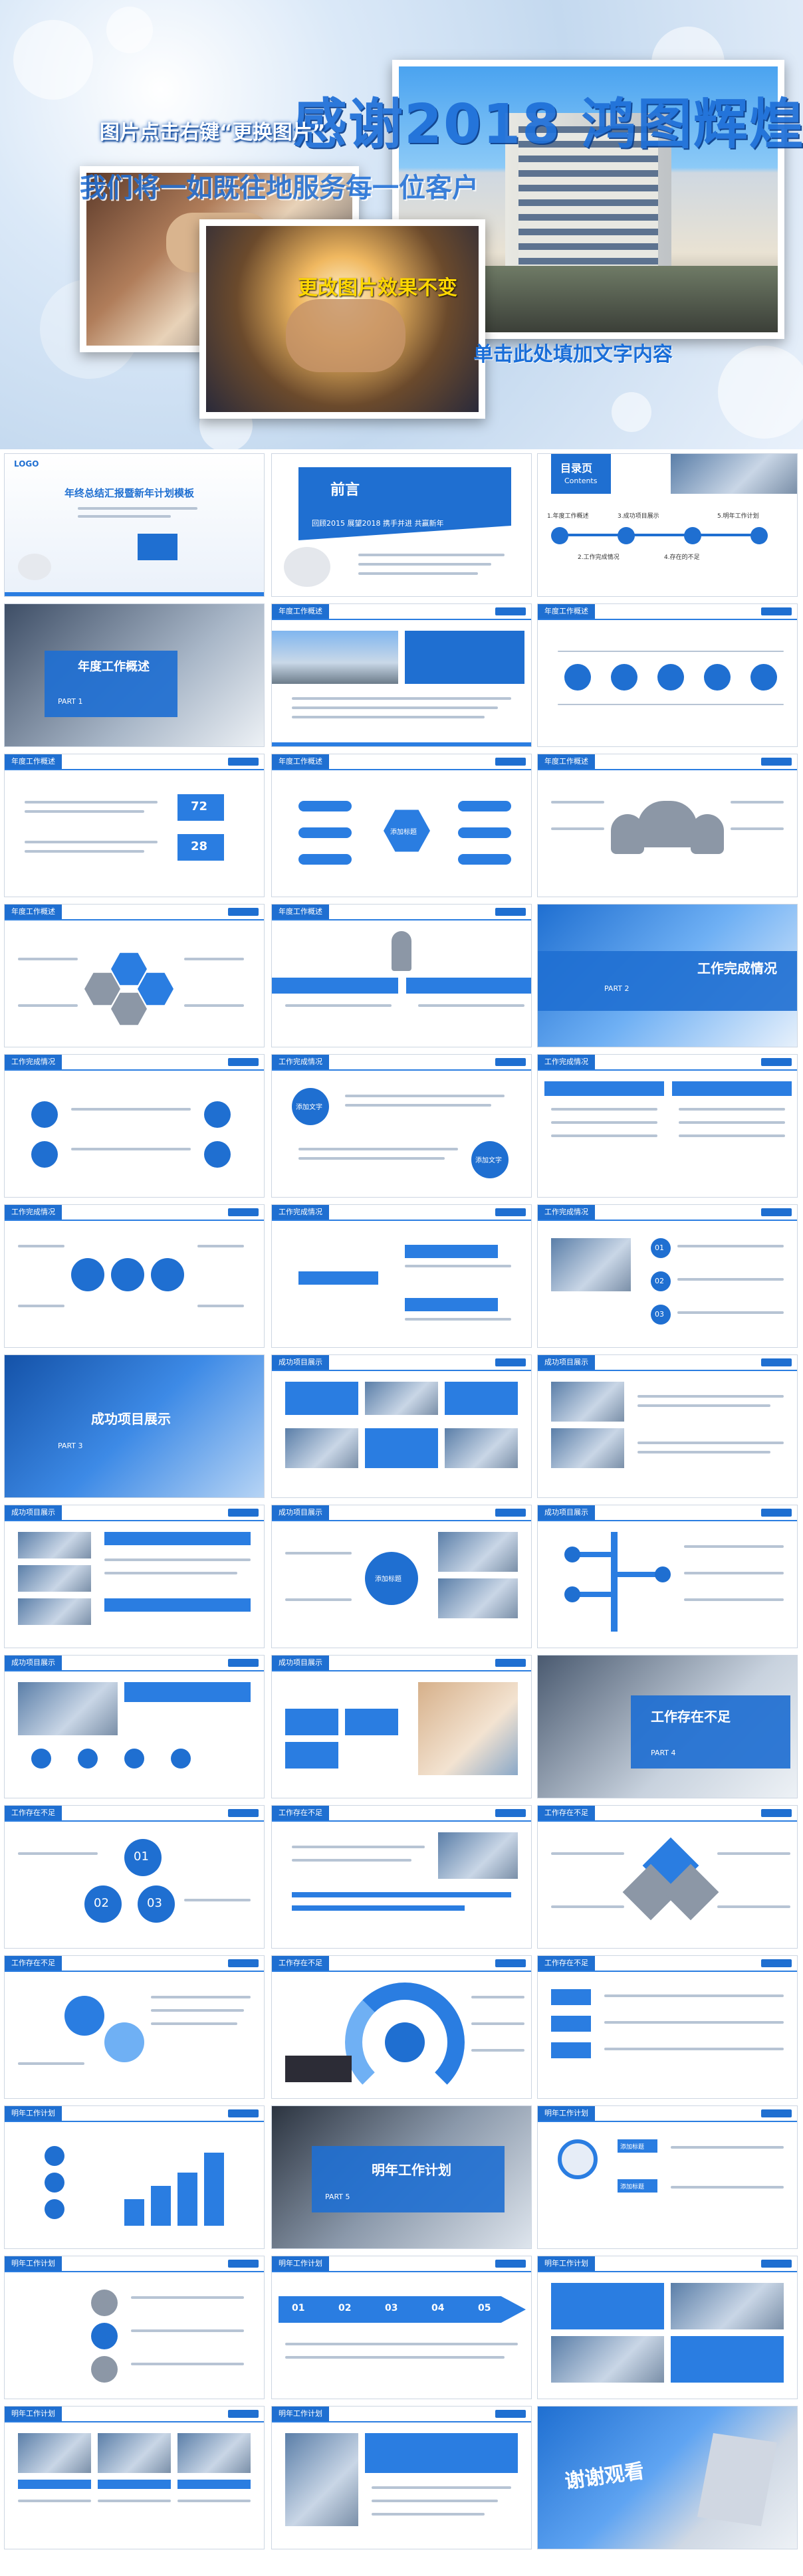 The width and height of the screenshot is (803, 2576). Describe the element at coordinates (134, 1126) in the screenshot. I see `slide-done-a: 工作完成情况` at that location.